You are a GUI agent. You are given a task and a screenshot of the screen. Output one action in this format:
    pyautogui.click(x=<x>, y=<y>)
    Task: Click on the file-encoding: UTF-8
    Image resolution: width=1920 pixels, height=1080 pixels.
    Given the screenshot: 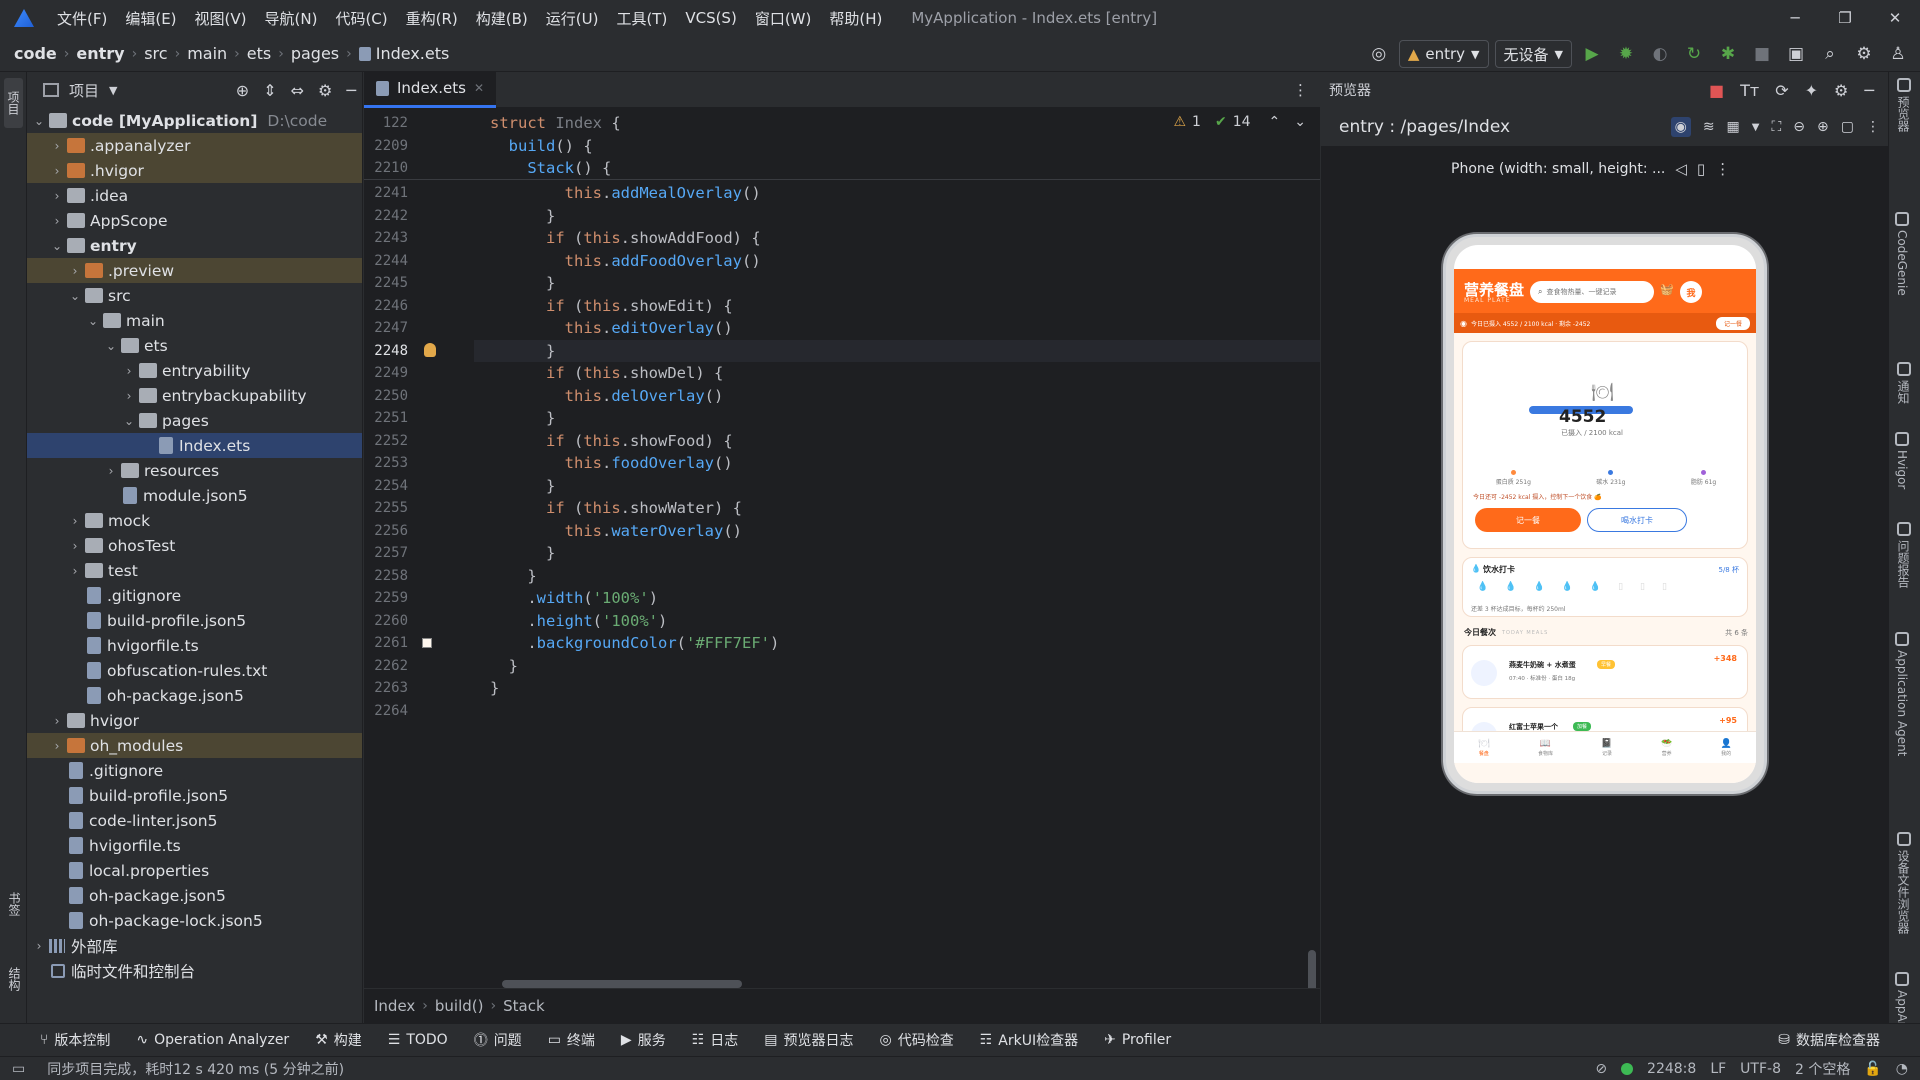 What is the action you would take?
    pyautogui.click(x=1760, y=1069)
    